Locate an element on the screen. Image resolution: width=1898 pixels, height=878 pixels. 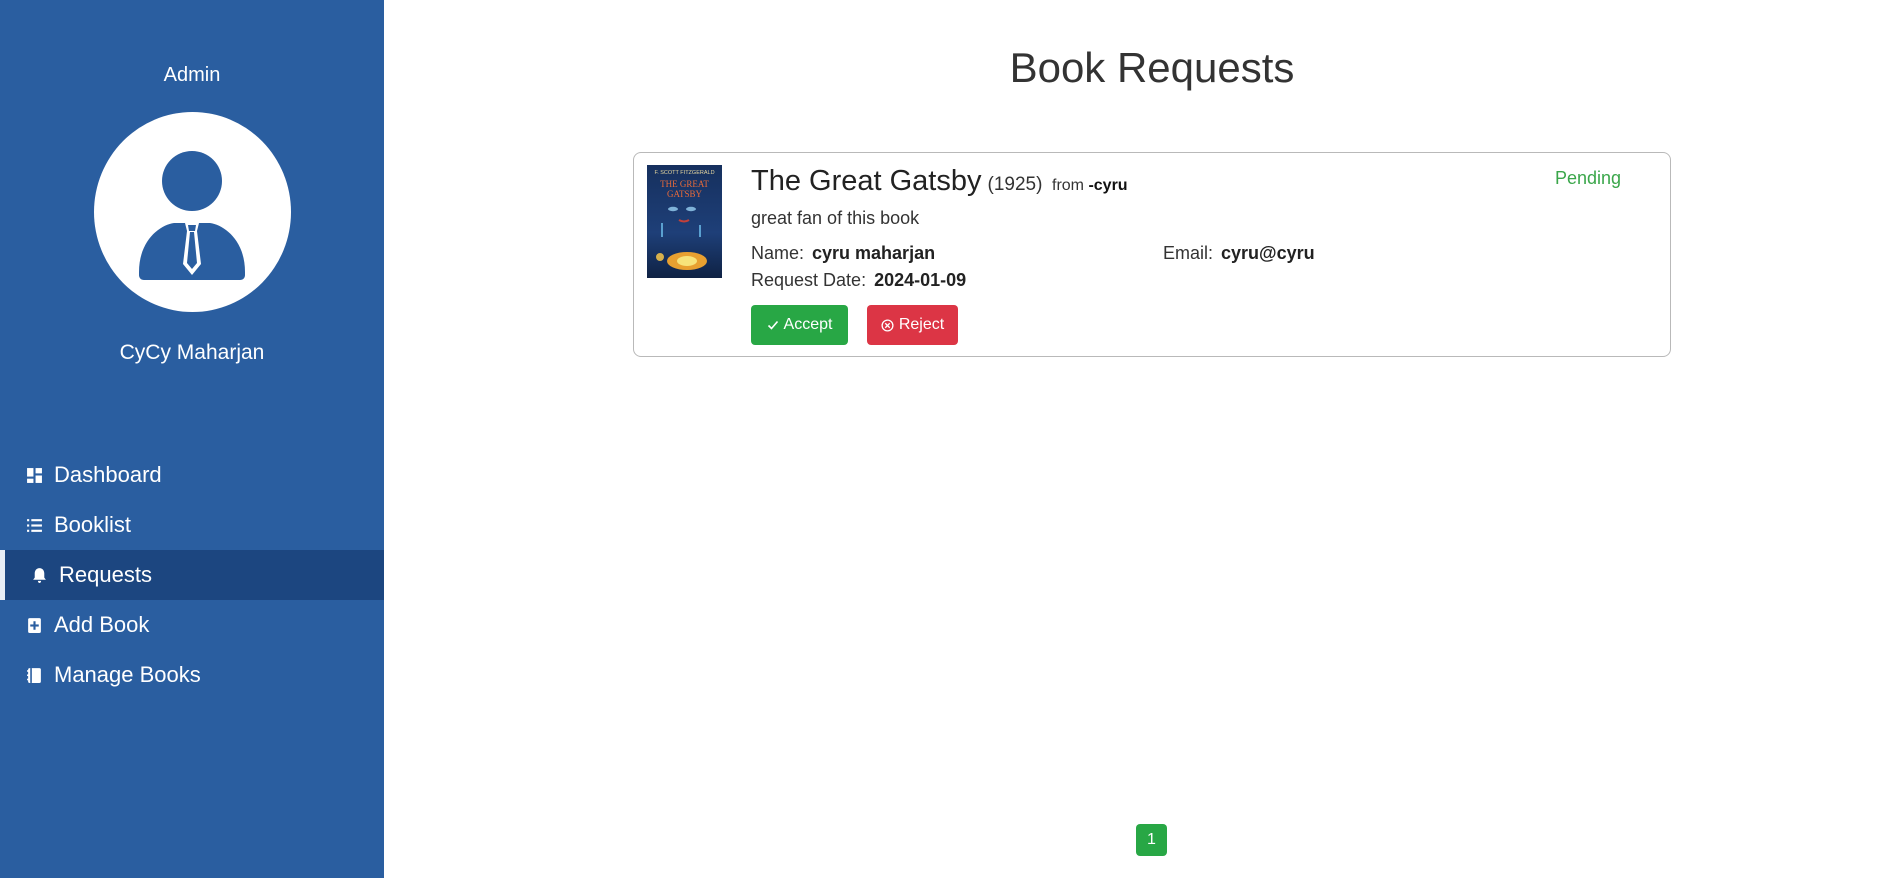
list-icon is located at coordinates (34, 525).